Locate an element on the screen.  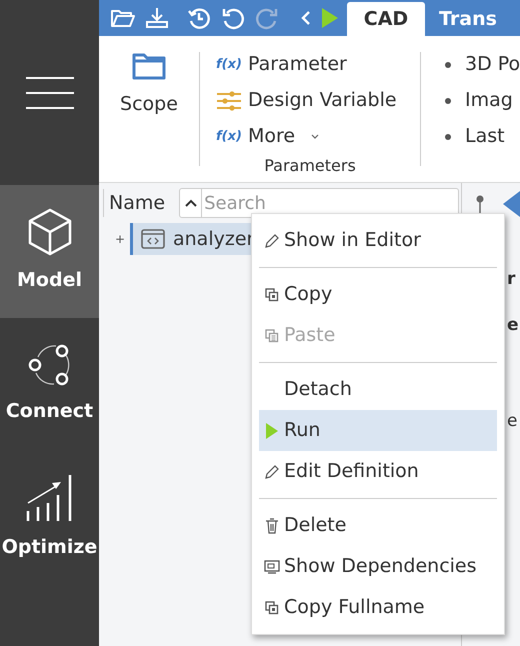
menu-item: Detach is located at coordinates (378, 389).